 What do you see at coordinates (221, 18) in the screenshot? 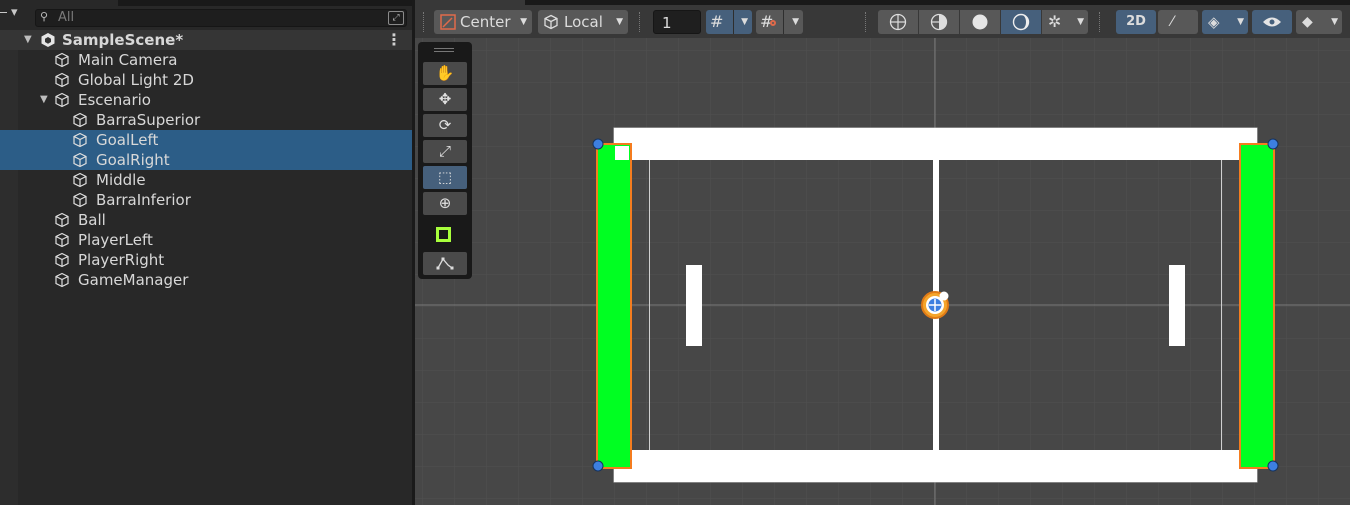
I see `hierarchy-search-input: ⚲ All ⤢` at bounding box center [221, 18].